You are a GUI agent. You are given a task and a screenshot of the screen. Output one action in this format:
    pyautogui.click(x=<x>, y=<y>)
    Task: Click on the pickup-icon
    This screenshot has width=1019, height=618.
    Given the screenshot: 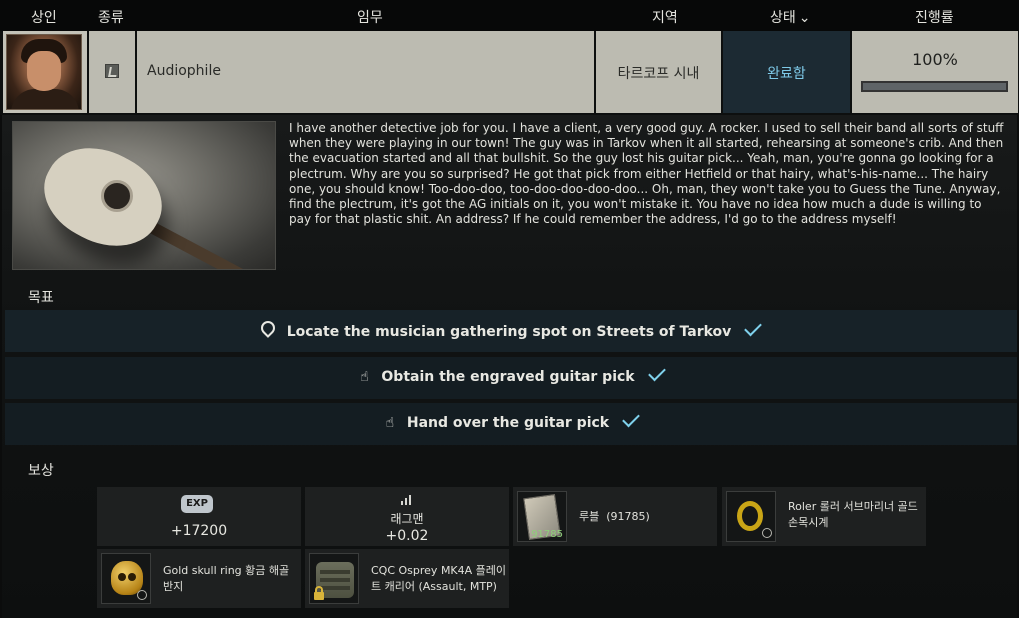 What is the action you would take?
    pyautogui.click(x=112, y=71)
    